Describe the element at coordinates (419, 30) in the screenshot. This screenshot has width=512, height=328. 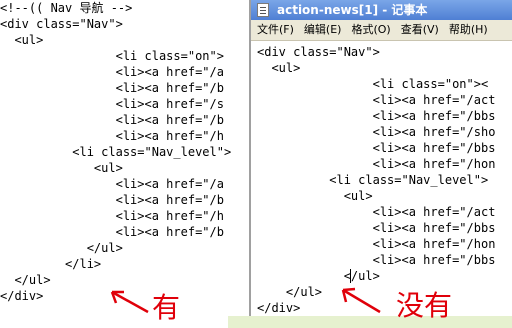
I see `menu-view: 查看(V)` at that location.